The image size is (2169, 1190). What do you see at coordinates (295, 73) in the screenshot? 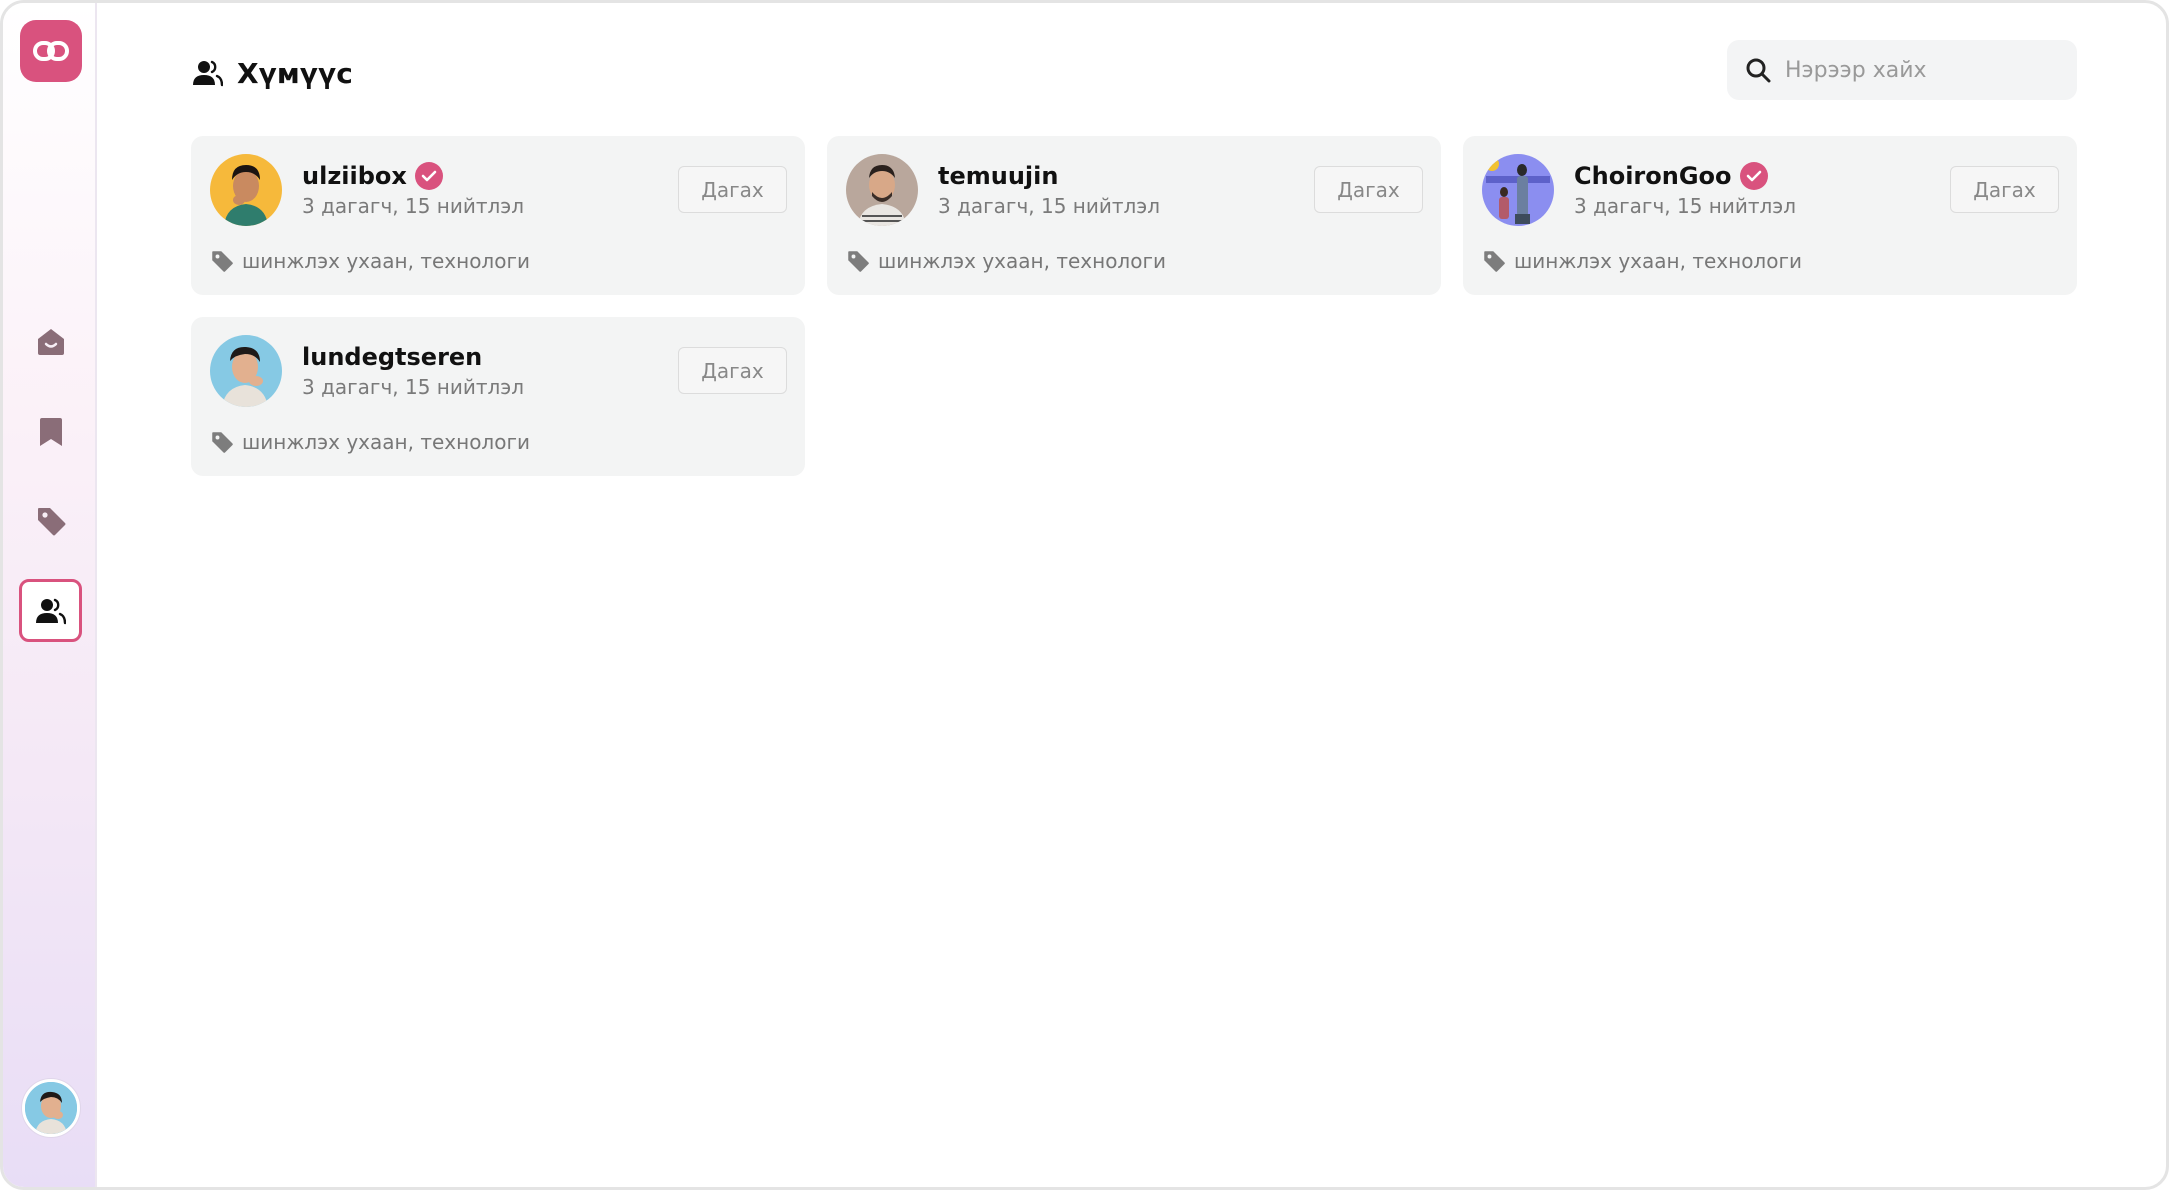
I see `page-title: Хүмүүс` at bounding box center [295, 73].